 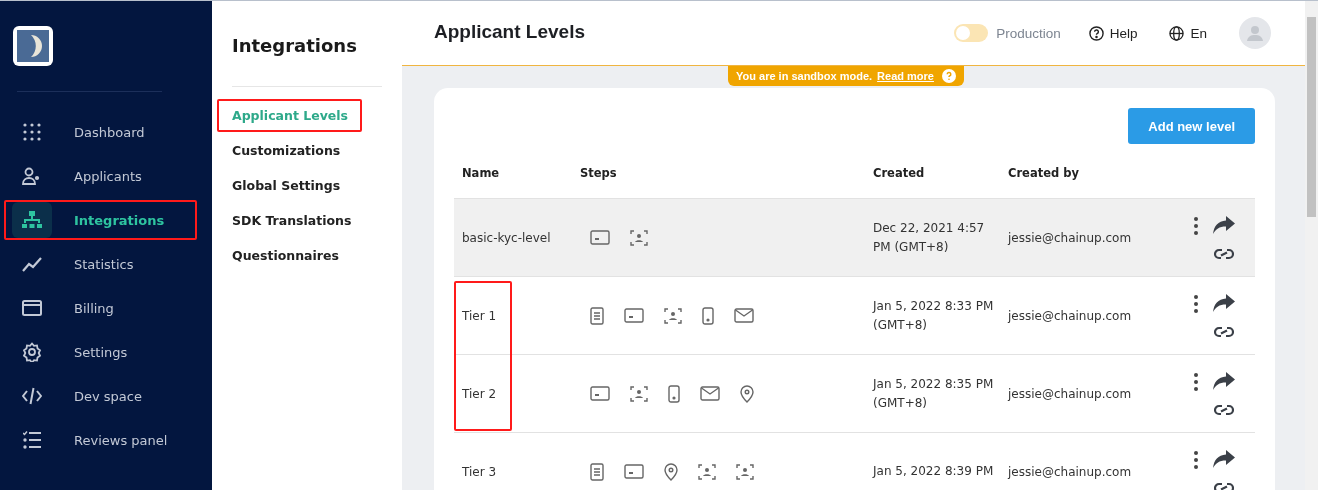 What do you see at coordinates (32, 220) in the screenshot?
I see `sitemap-icon` at bounding box center [32, 220].